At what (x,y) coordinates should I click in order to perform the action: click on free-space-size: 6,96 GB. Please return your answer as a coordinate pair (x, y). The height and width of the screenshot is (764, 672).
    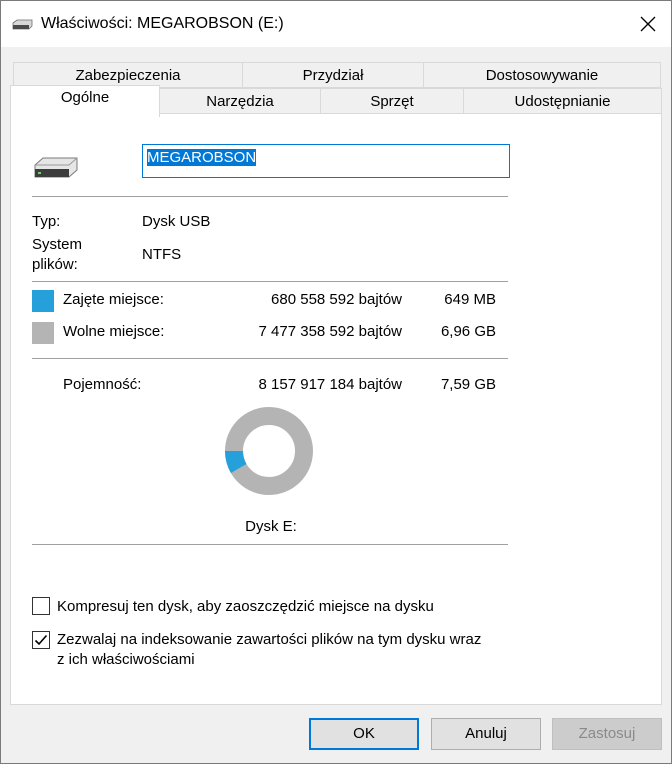
    Looking at the image, I should click on (468, 331).